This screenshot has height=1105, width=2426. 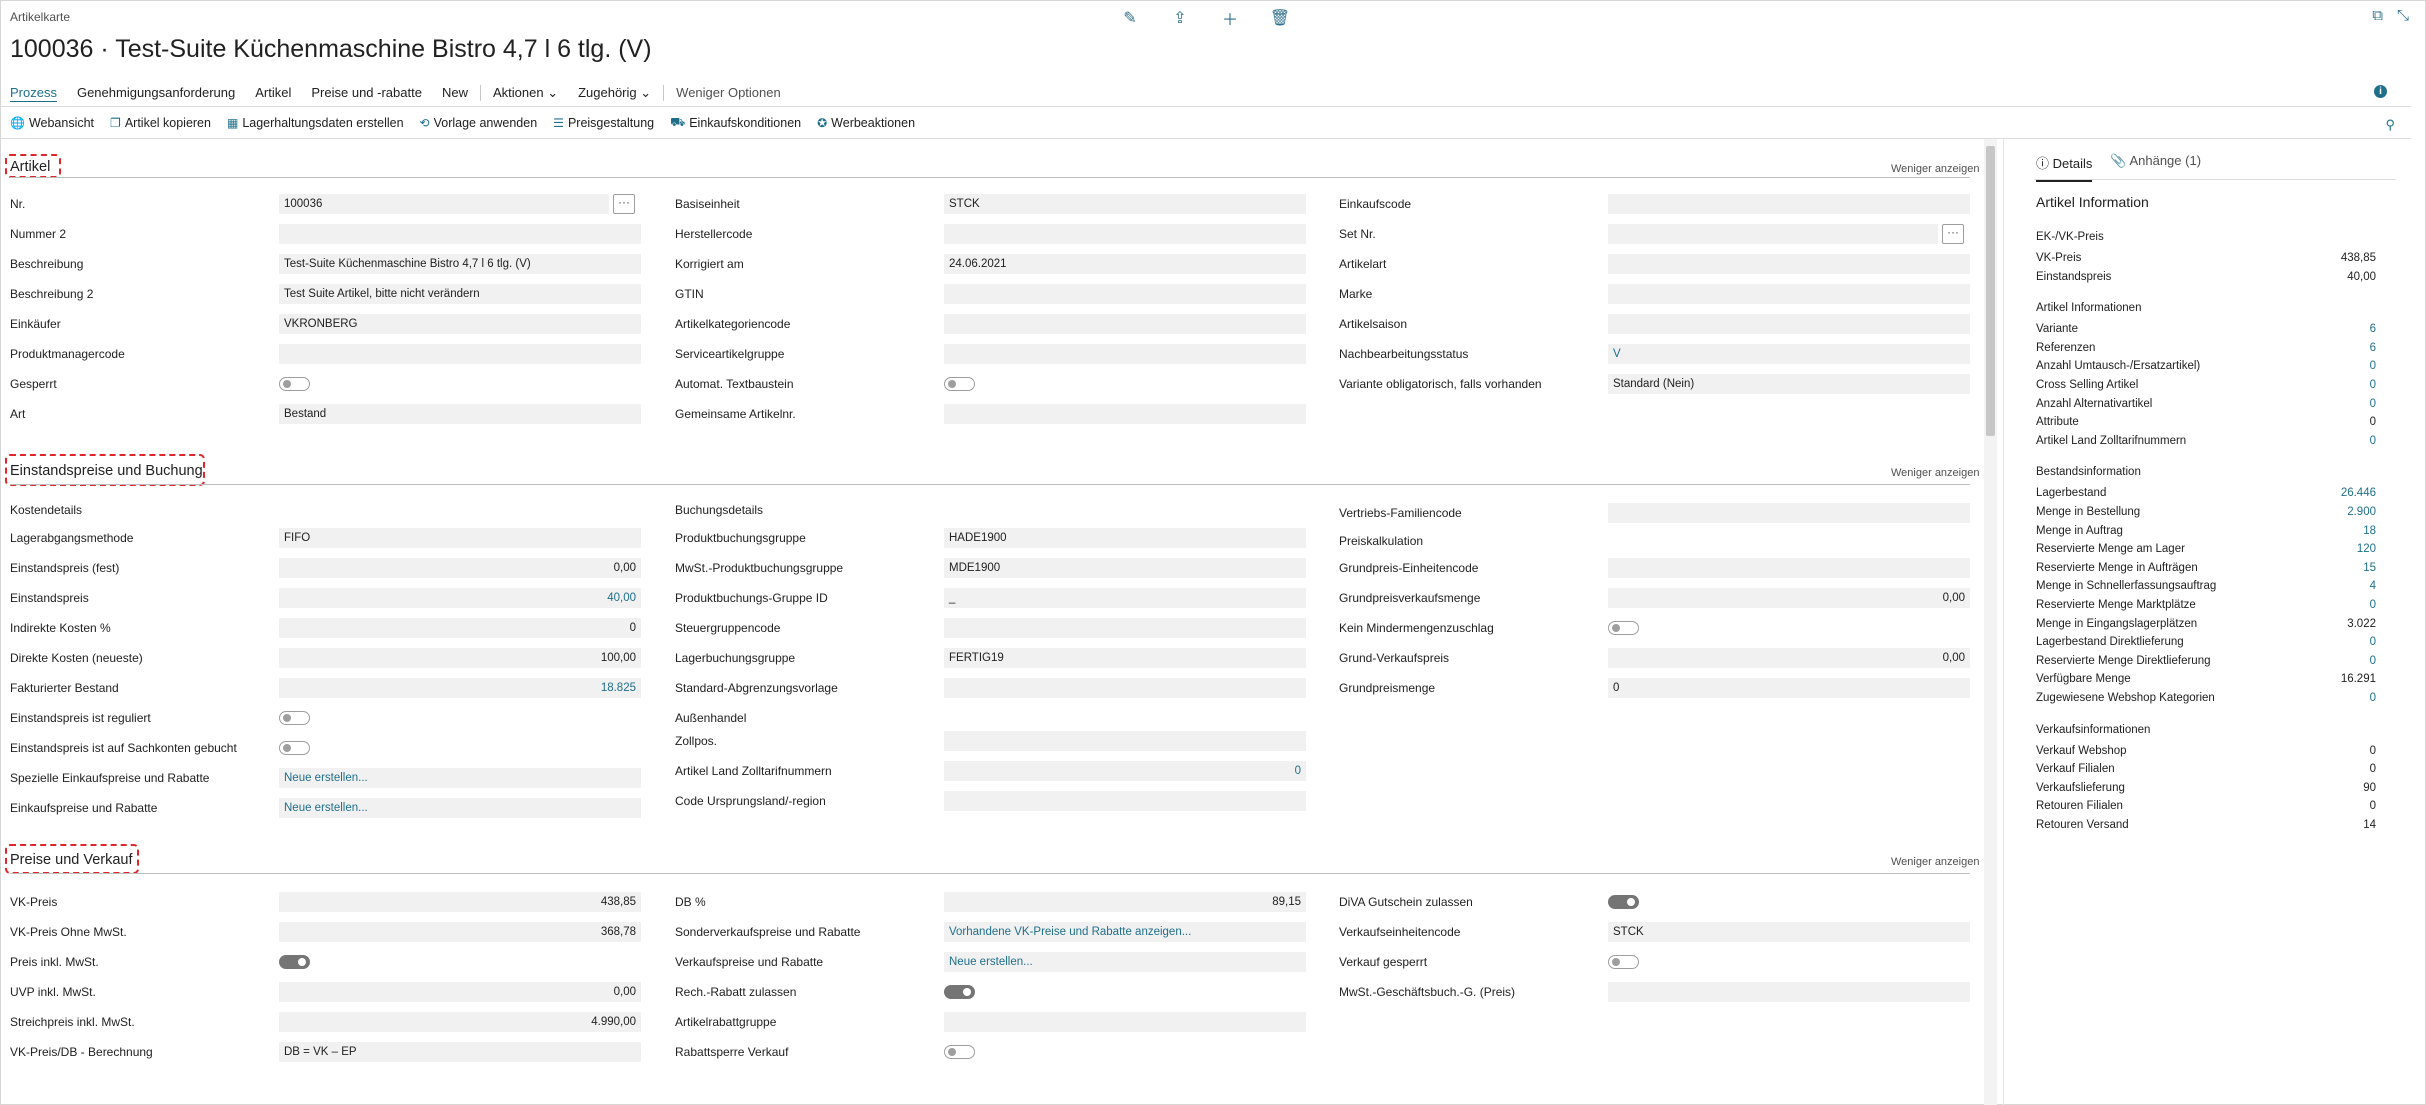 I want to click on field-grundpreis-einheitencode, so click(x=1789, y=568).